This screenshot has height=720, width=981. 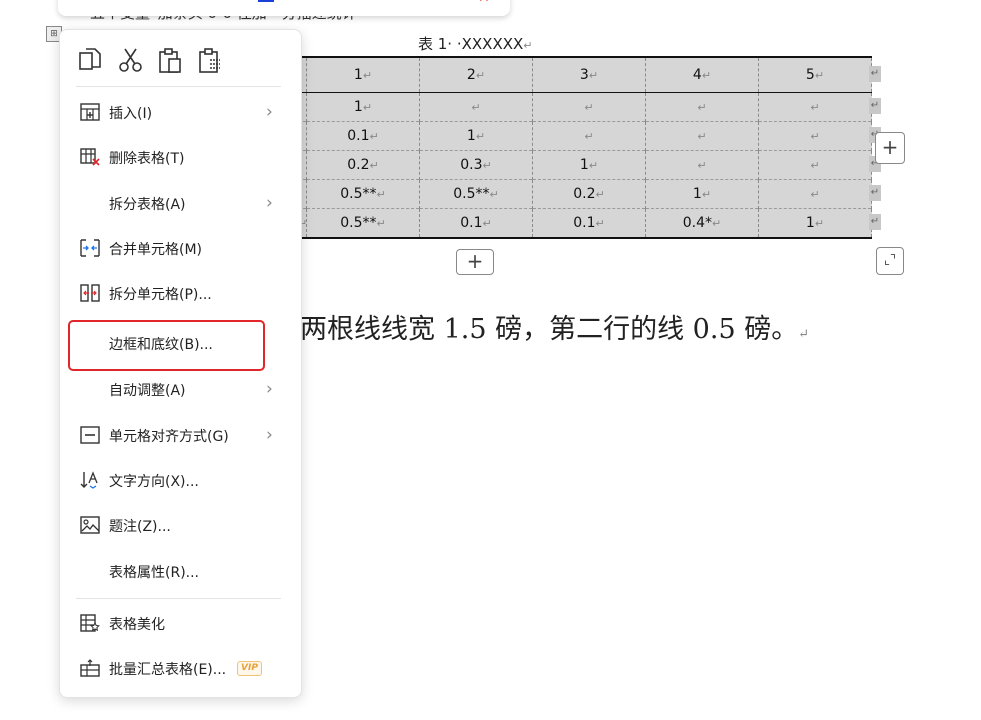 I want to click on body-paragraph-text: 两根线线宽 1.5 磅，第二行的线 0.5 磅。, so click(x=549, y=329).